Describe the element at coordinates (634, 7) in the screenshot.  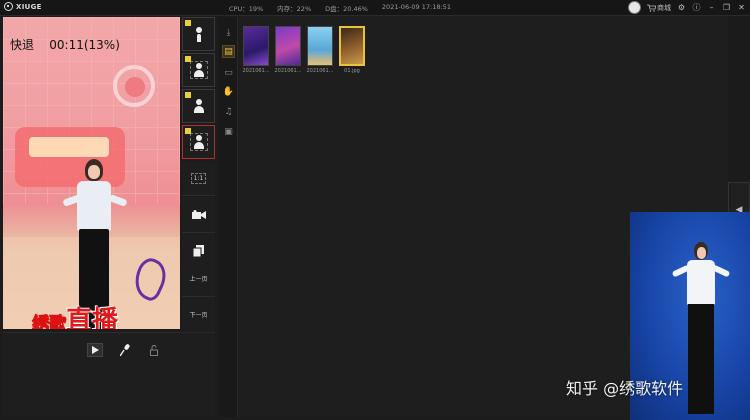
I see `avatar` at that location.